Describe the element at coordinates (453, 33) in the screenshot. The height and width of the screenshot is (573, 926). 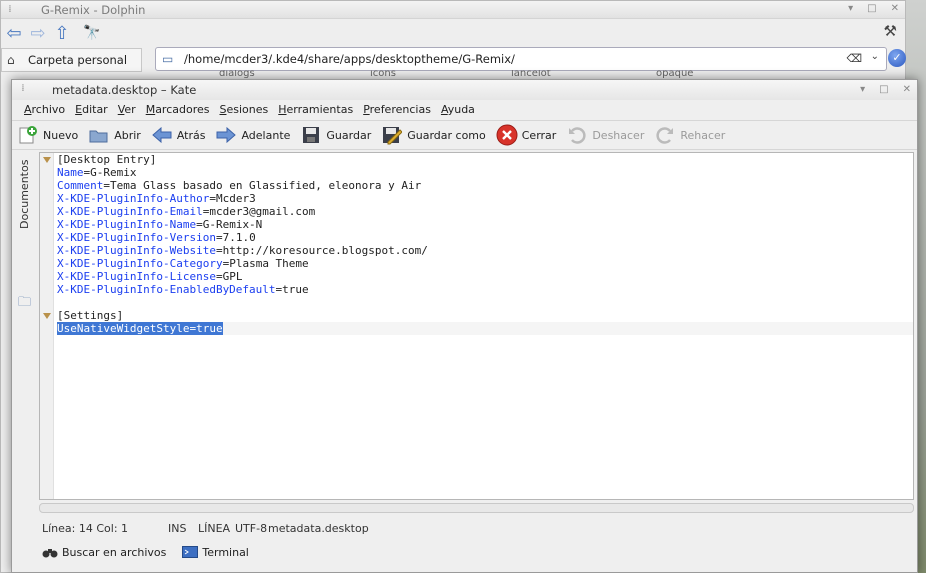
I see `dolphin-toolbar: ⇦ ⇨ ⇧ 🔭 ⚒` at that location.